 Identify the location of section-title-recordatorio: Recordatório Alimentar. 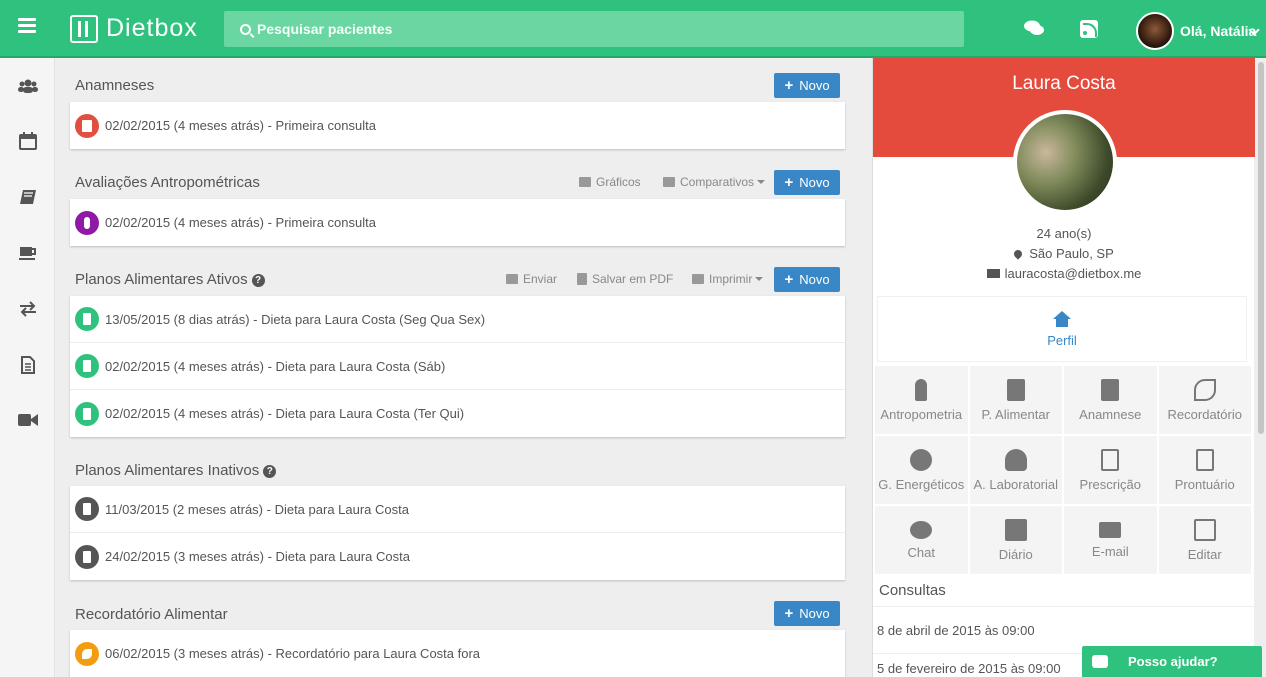
(151, 614).